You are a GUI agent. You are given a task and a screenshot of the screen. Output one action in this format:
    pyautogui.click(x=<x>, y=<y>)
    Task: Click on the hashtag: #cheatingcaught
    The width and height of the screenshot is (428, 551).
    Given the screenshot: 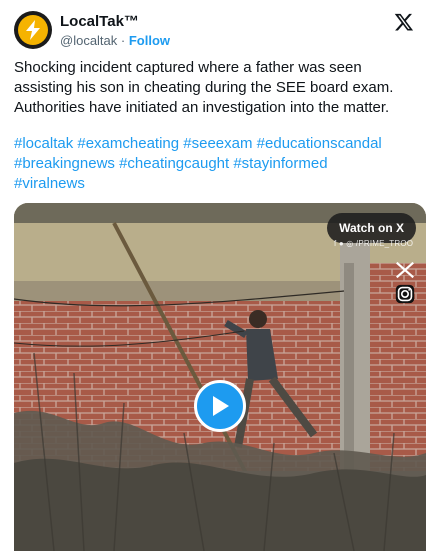 What is the action you would take?
    pyautogui.click(x=174, y=163)
    